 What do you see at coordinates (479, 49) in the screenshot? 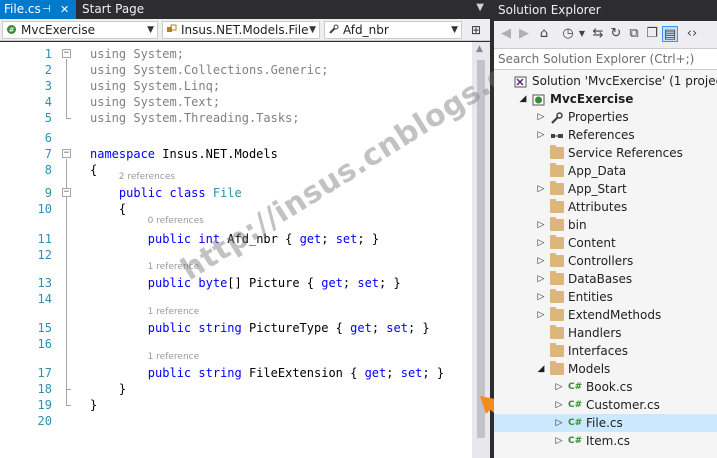
I see `scroll-up-icon: ▲` at bounding box center [479, 49].